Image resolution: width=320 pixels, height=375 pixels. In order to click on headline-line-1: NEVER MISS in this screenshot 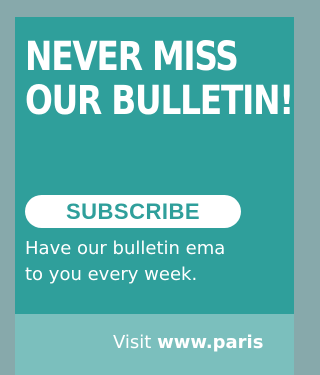, I will do `click(132, 57)`.